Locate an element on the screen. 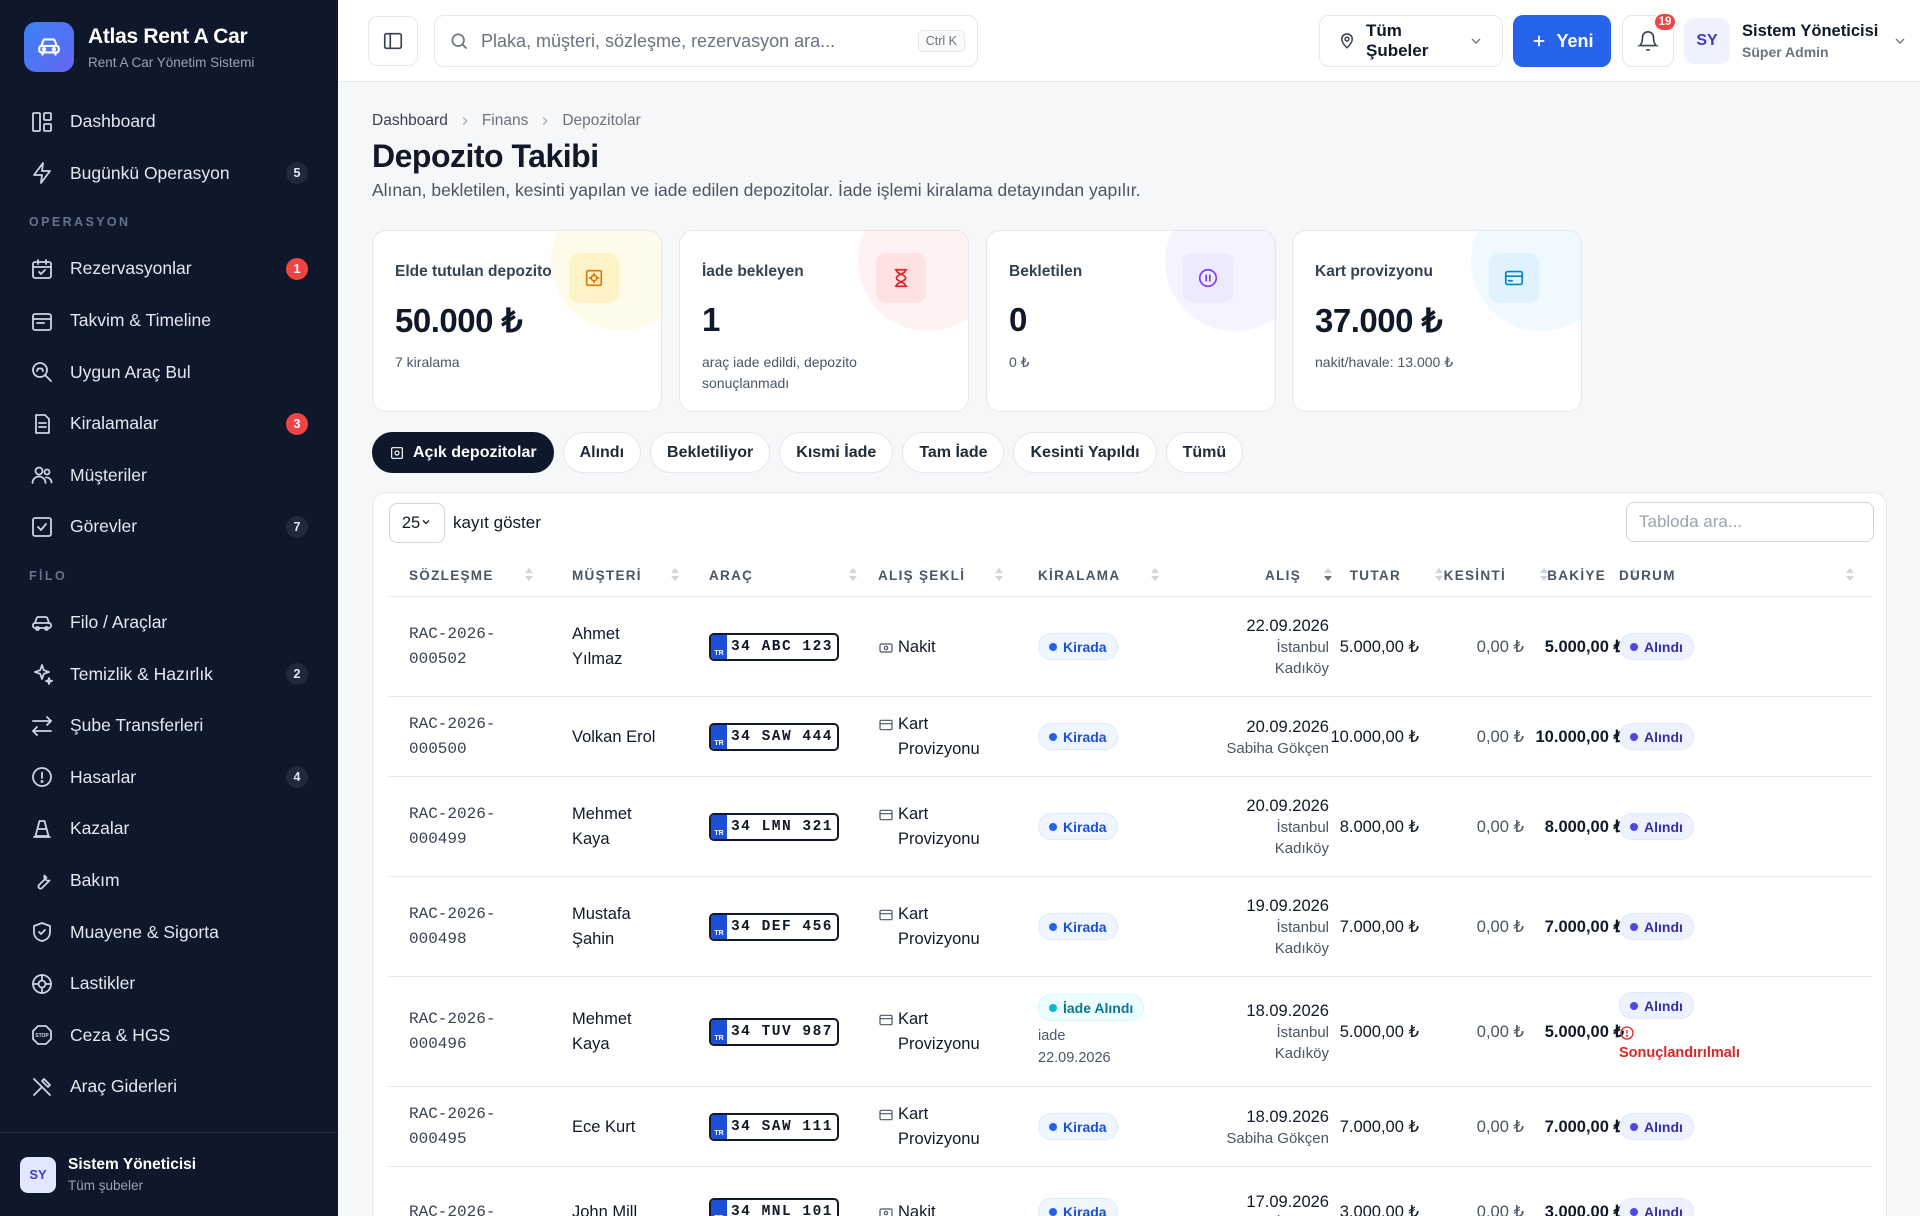 The image size is (1920, 1216). column-header: ALIŞ is located at coordinates (1283, 575).